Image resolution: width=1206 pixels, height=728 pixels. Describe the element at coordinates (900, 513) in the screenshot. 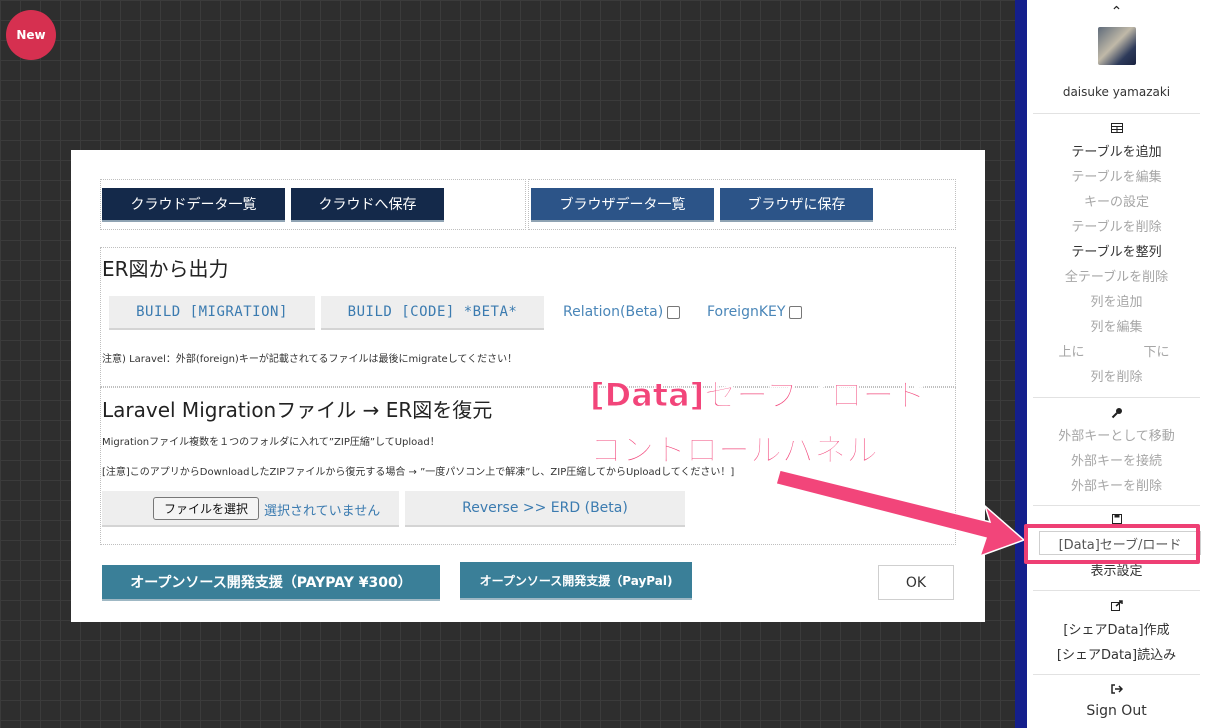

I see `callout-arrow` at that location.